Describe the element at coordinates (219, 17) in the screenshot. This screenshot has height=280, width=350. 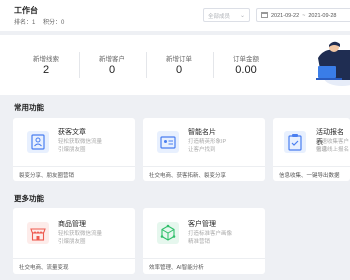
I see `member-select-placeholder: 全部成员` at that location.